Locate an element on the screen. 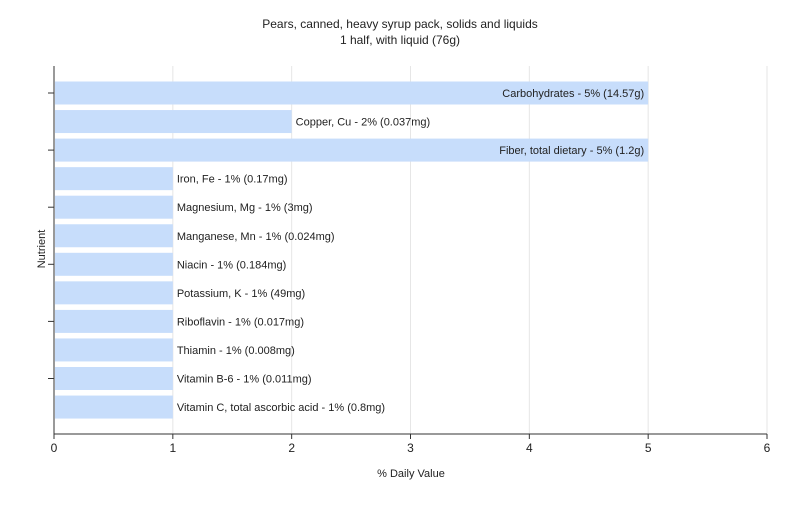 Image resolution: width=800 pixels, height=505 pixels. bar-label: Fiber, total dietary - 5% (1.2g) is located at coordinates (571, 151).